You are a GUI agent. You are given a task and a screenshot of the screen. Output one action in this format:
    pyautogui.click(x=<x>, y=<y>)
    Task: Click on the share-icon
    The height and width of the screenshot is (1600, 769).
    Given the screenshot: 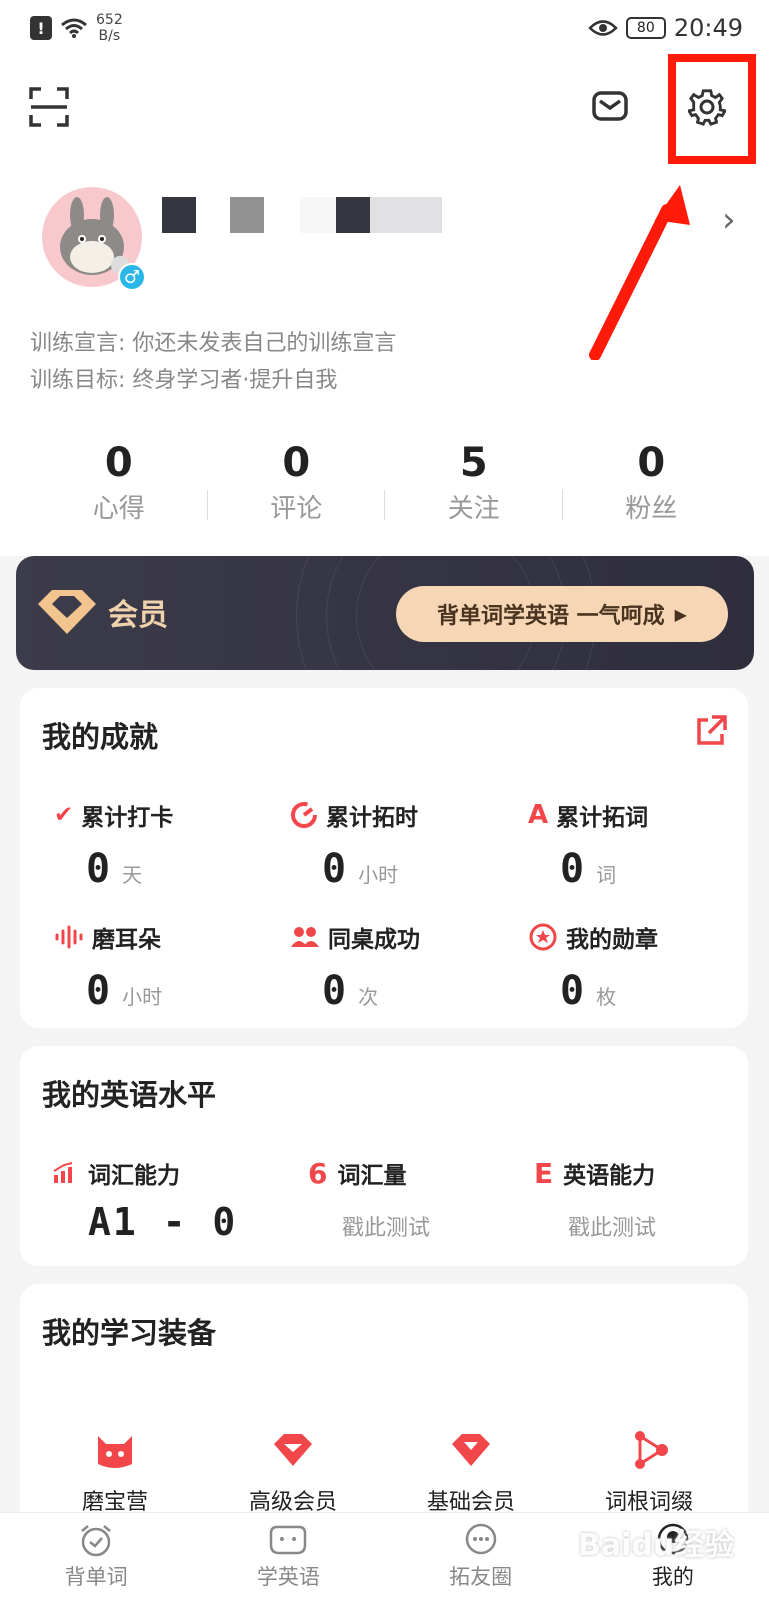 What is the action you would take?
    pyautogui.click(x=711, y=731)
    